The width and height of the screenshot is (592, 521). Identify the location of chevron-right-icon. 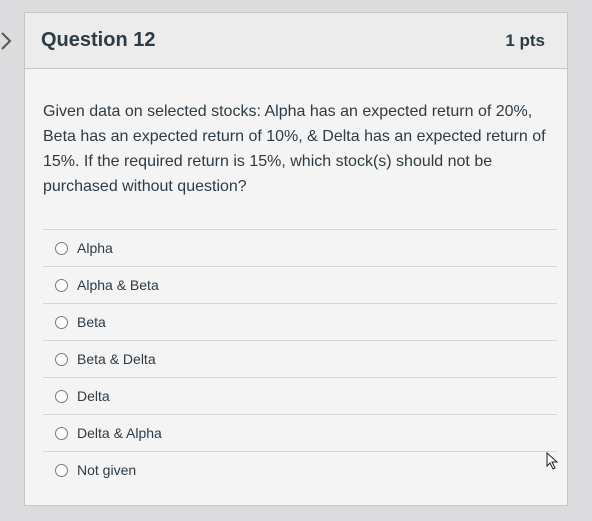
(7, 41).